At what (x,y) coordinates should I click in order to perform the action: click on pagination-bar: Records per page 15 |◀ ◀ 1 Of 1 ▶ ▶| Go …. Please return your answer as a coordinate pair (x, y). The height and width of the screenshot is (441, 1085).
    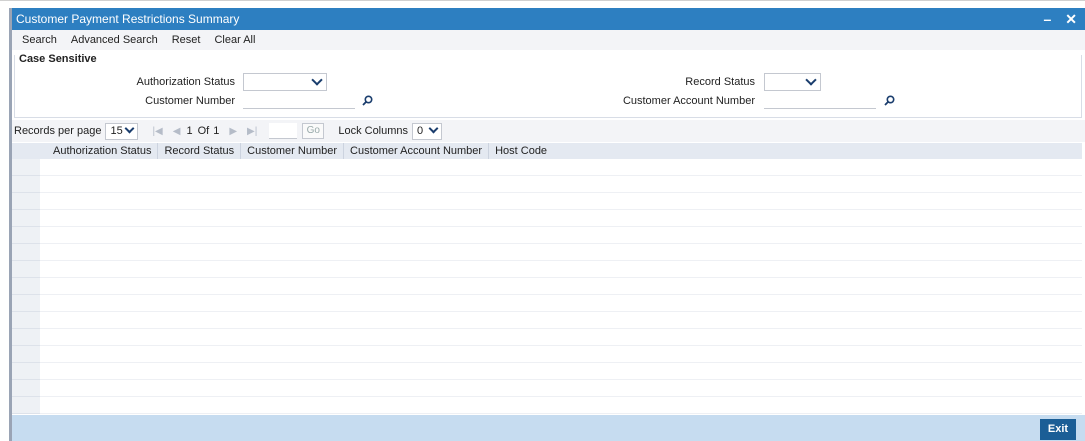
    Looking at the image, I should click on (548, 131).